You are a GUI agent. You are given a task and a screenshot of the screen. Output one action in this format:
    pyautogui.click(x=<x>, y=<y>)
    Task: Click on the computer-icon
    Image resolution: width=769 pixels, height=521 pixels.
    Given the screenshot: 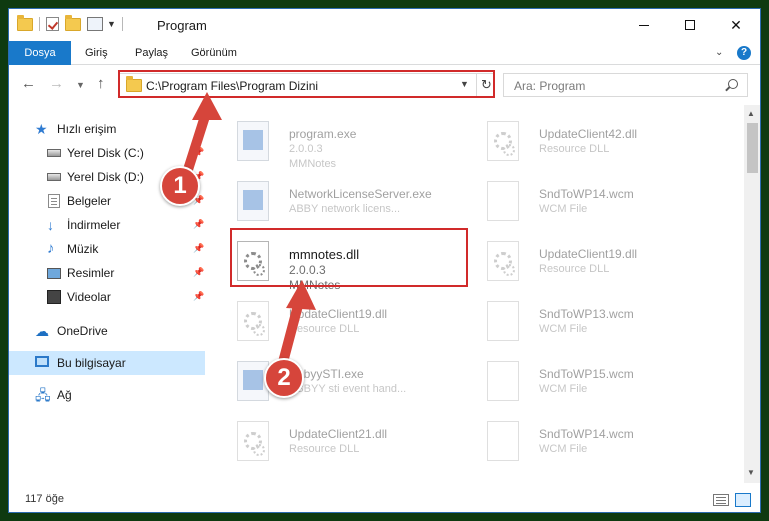 What is the action you would take?
    pyautogui.click(x=42, y=361)
    